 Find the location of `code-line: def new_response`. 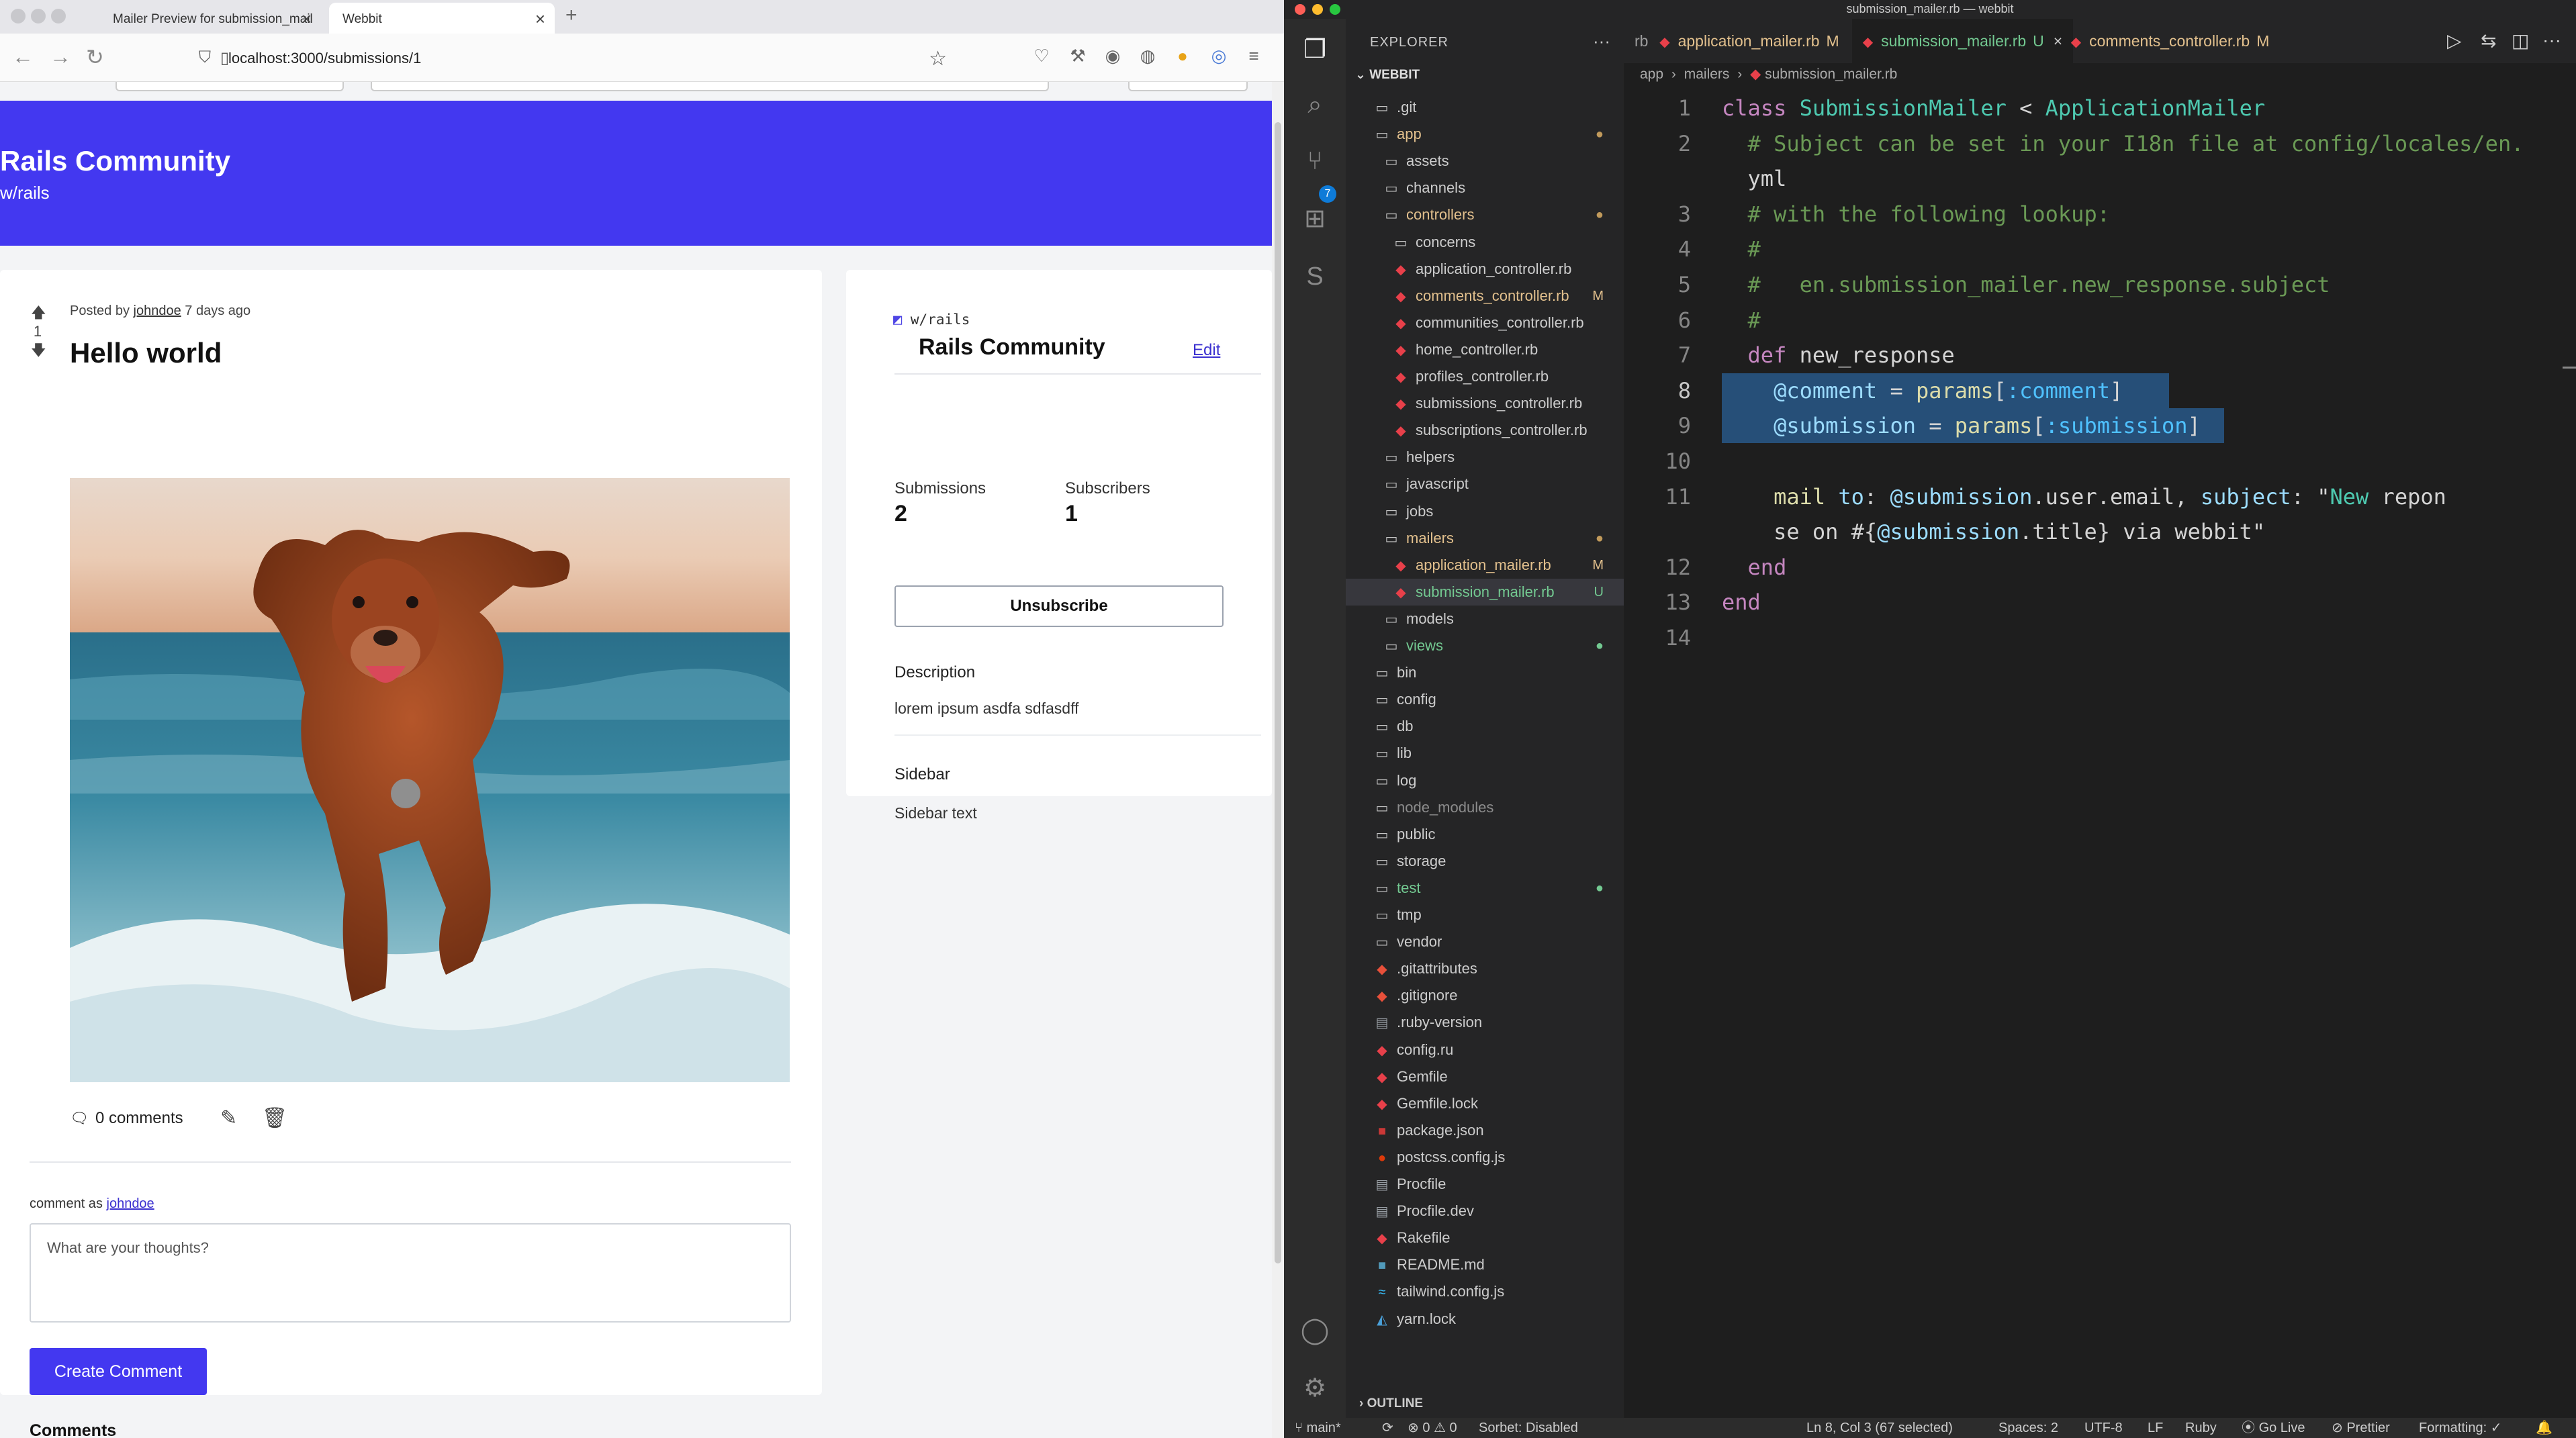

code-line: def new_response is located at coordinates (1838, 355).